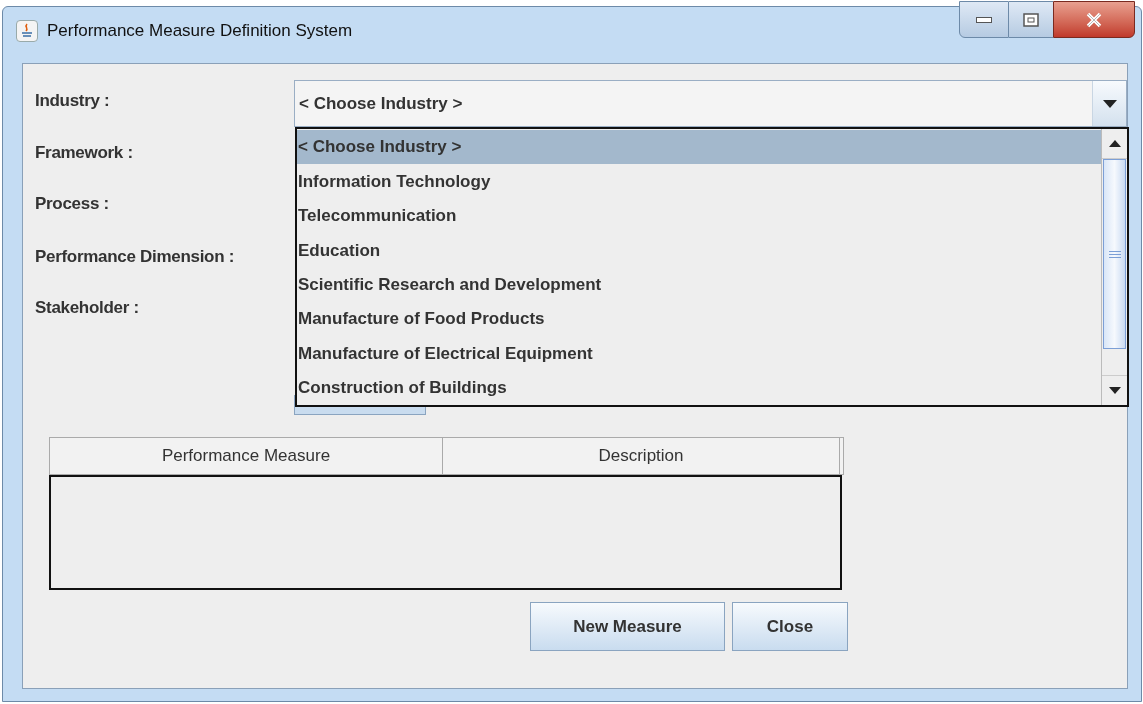 This screenshot has width=1143, height=704. What do you see at coordinates (73, 101) in the screenshot?
I see `field-label: Industry :` at bounding box center [73, 101].